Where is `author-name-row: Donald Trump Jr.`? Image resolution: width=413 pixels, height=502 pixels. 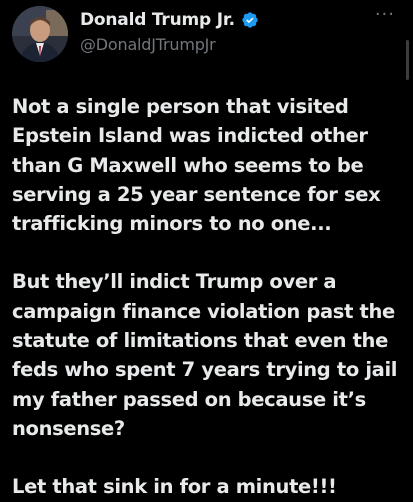
author-name-row: Donald Trump Jr. is located at coordinates (169, 20).